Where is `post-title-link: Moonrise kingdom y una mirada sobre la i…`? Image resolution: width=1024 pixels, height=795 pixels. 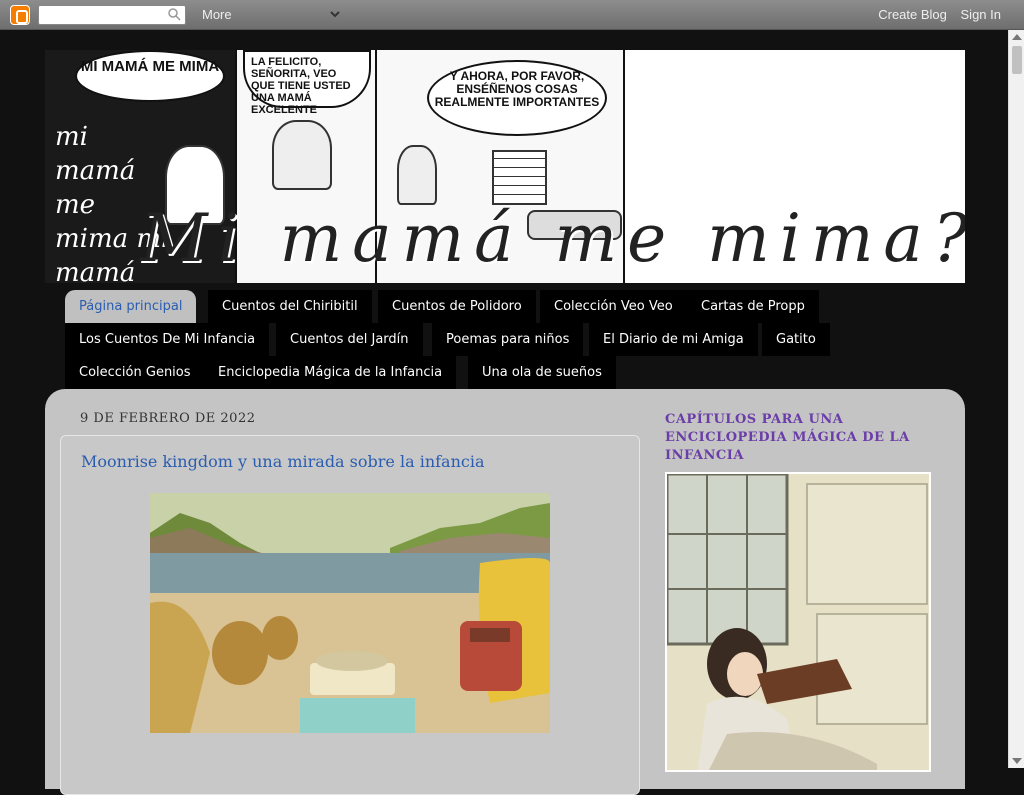
post-title-link: Moonrise kingdom y una mirada sobre la i… is located at coordinates (283, 461).